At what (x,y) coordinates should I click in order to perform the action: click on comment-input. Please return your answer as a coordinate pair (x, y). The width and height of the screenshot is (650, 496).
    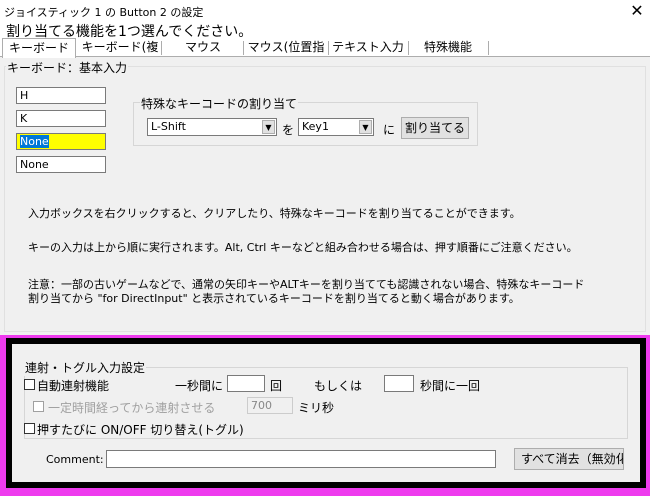
    Looking at the image, I should click on (301, 459).